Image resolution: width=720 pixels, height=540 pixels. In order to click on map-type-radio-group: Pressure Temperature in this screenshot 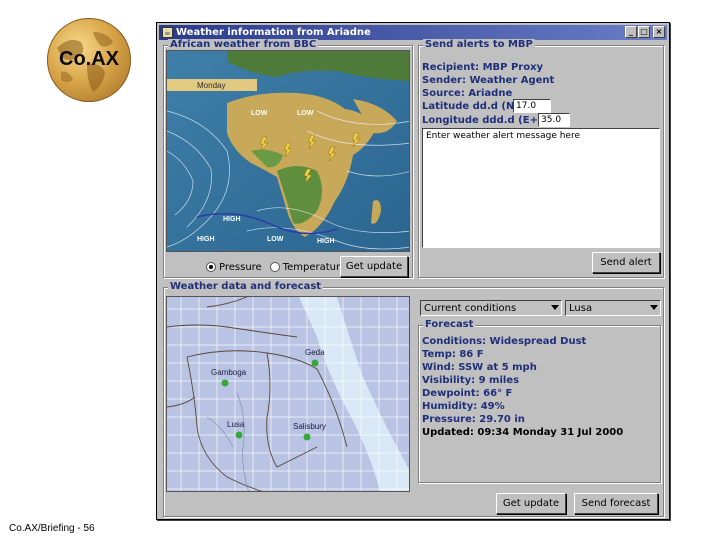, I will do `click(280, 267)`.